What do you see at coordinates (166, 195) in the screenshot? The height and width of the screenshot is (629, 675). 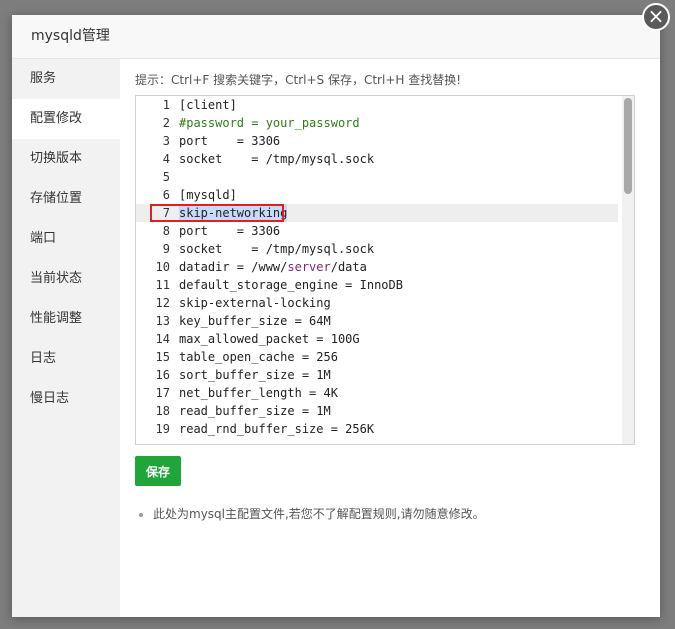 I see `line-number: 6` at bounding box center [166, 195].